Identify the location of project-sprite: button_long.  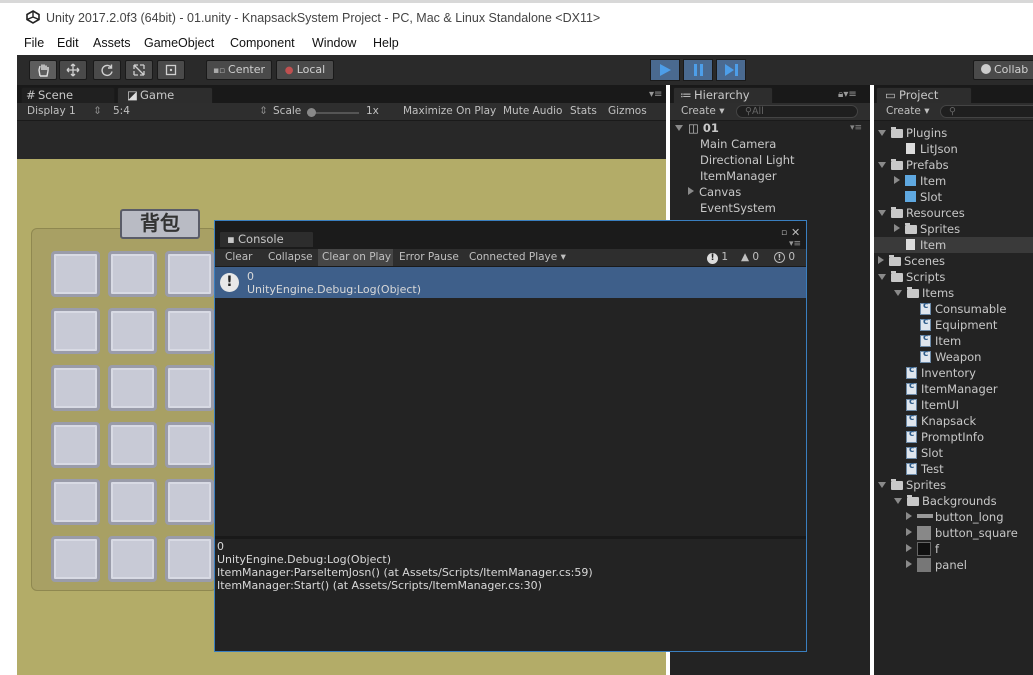
(955, 517).